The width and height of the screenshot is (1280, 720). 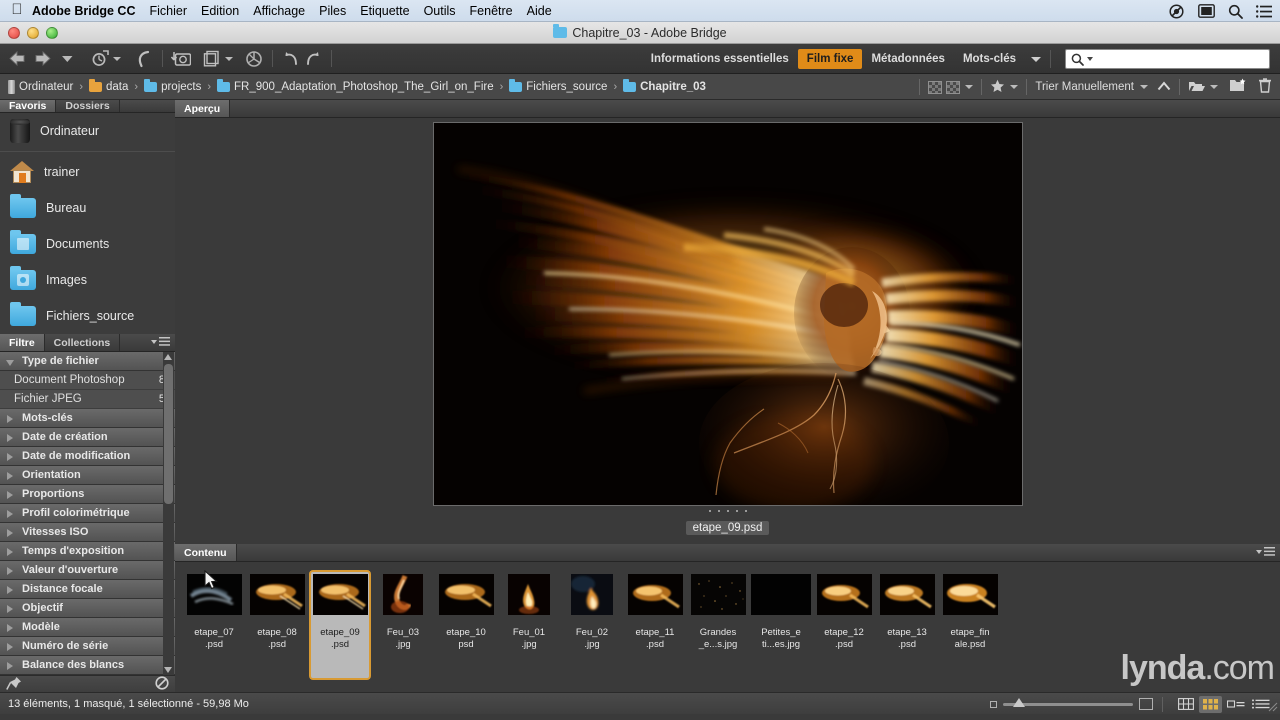 What do you see at coordinates (1164, 87) in the screenshot?
I see `chevron-up-icon` at bounding box center [1164, 87].